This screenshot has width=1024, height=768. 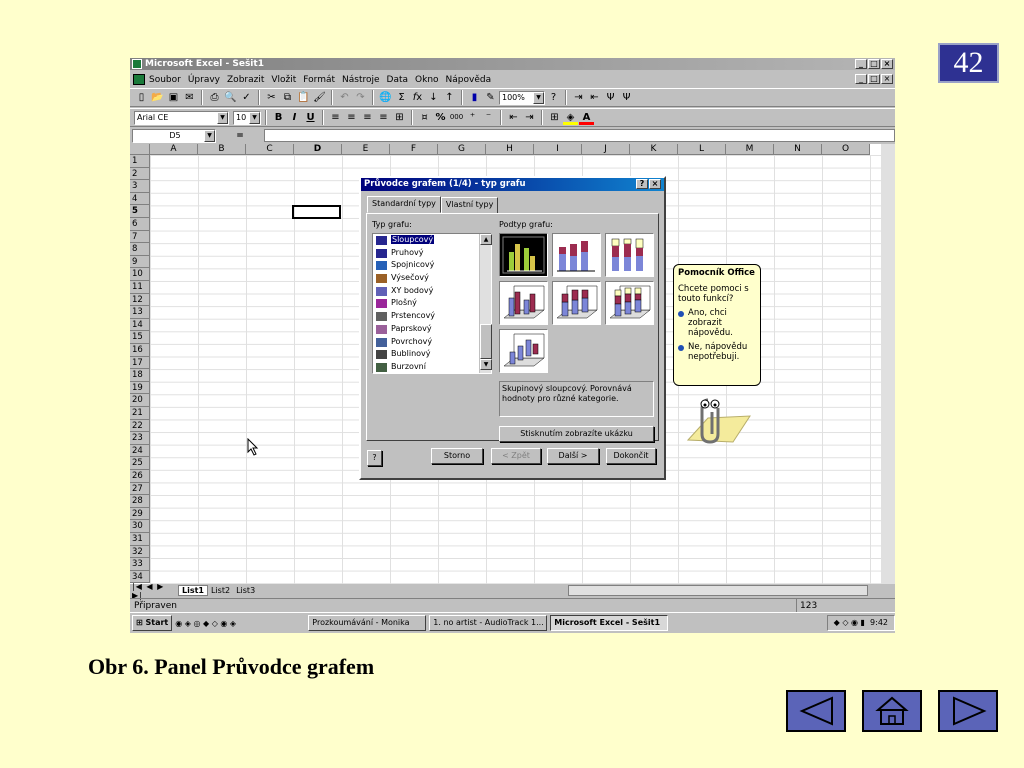 I want to click on row-header: 33, so click(x=140, y=564).